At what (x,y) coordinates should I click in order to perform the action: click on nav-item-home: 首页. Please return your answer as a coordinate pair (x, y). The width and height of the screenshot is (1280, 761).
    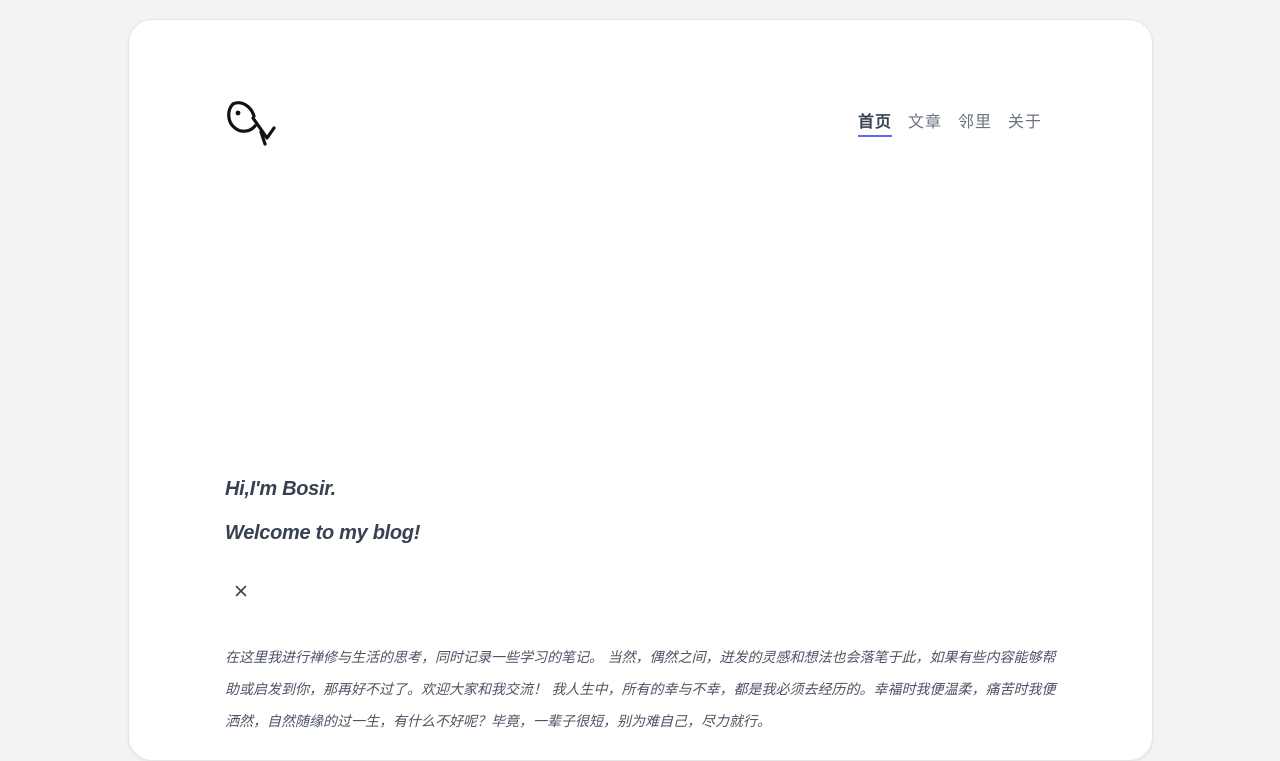
    Looking at the image, I should click on (875, 124).